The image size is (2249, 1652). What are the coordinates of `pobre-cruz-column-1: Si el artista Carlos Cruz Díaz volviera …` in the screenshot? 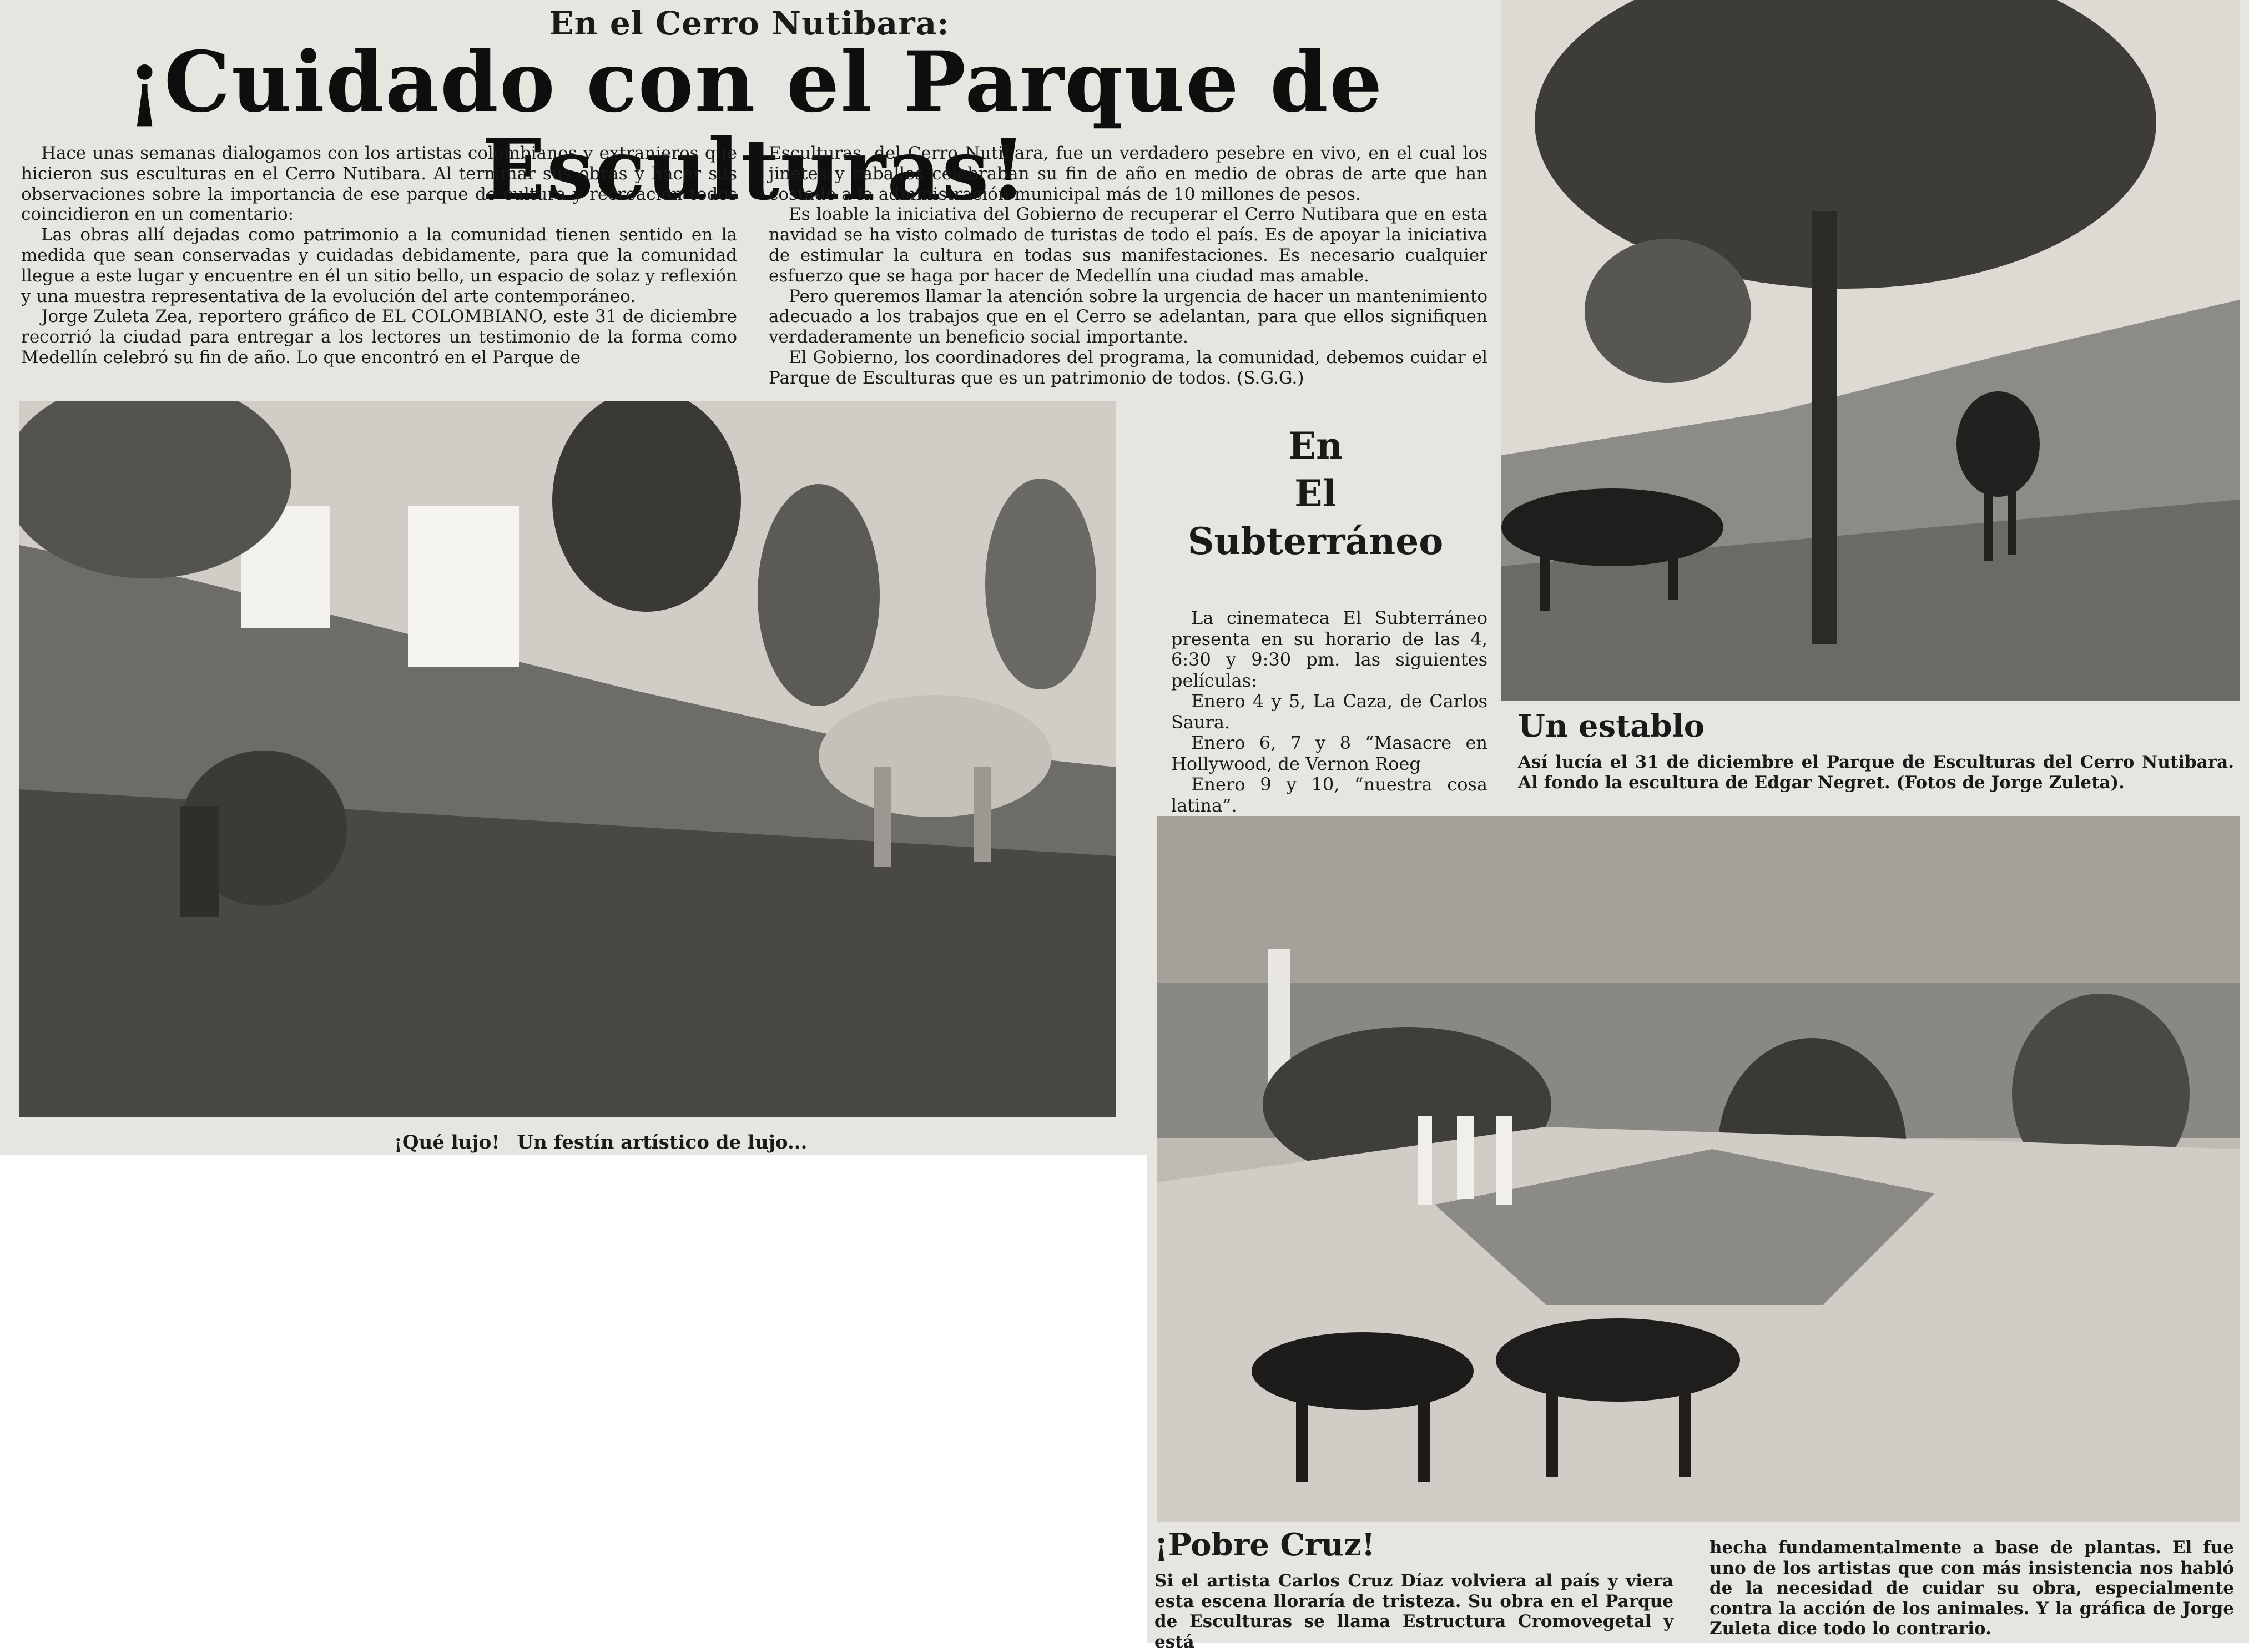 It's located at (1413, 1611).